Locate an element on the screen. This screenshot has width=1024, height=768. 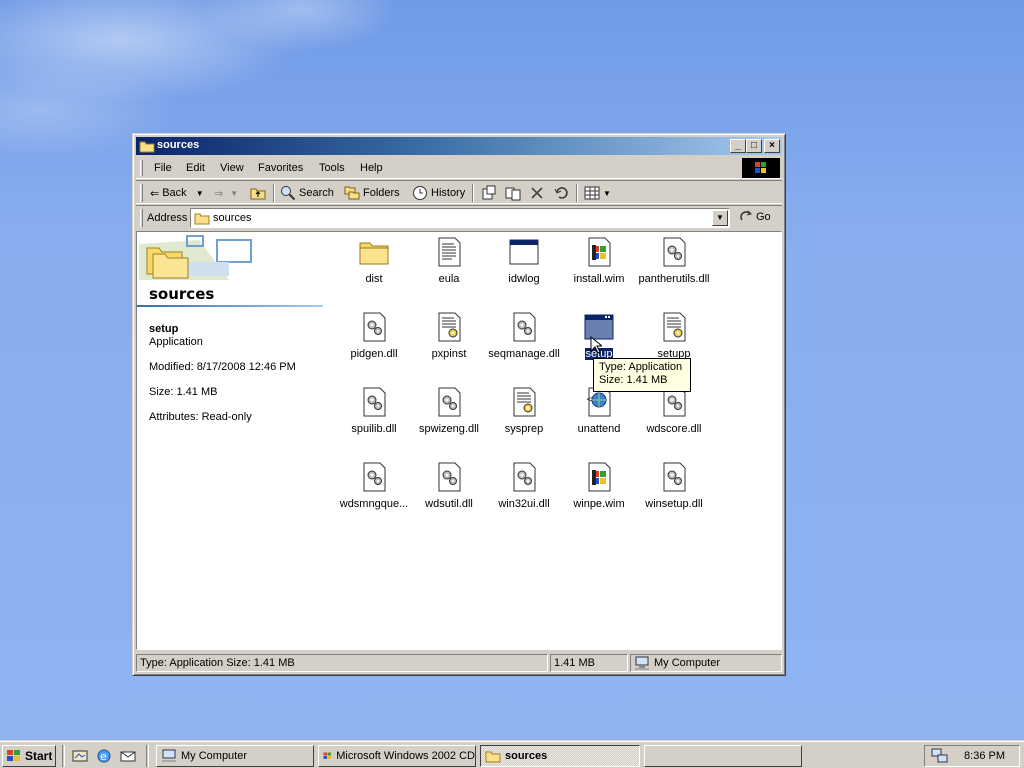
file-name-text: win32ui.dll is located at coordinates (524, 504).